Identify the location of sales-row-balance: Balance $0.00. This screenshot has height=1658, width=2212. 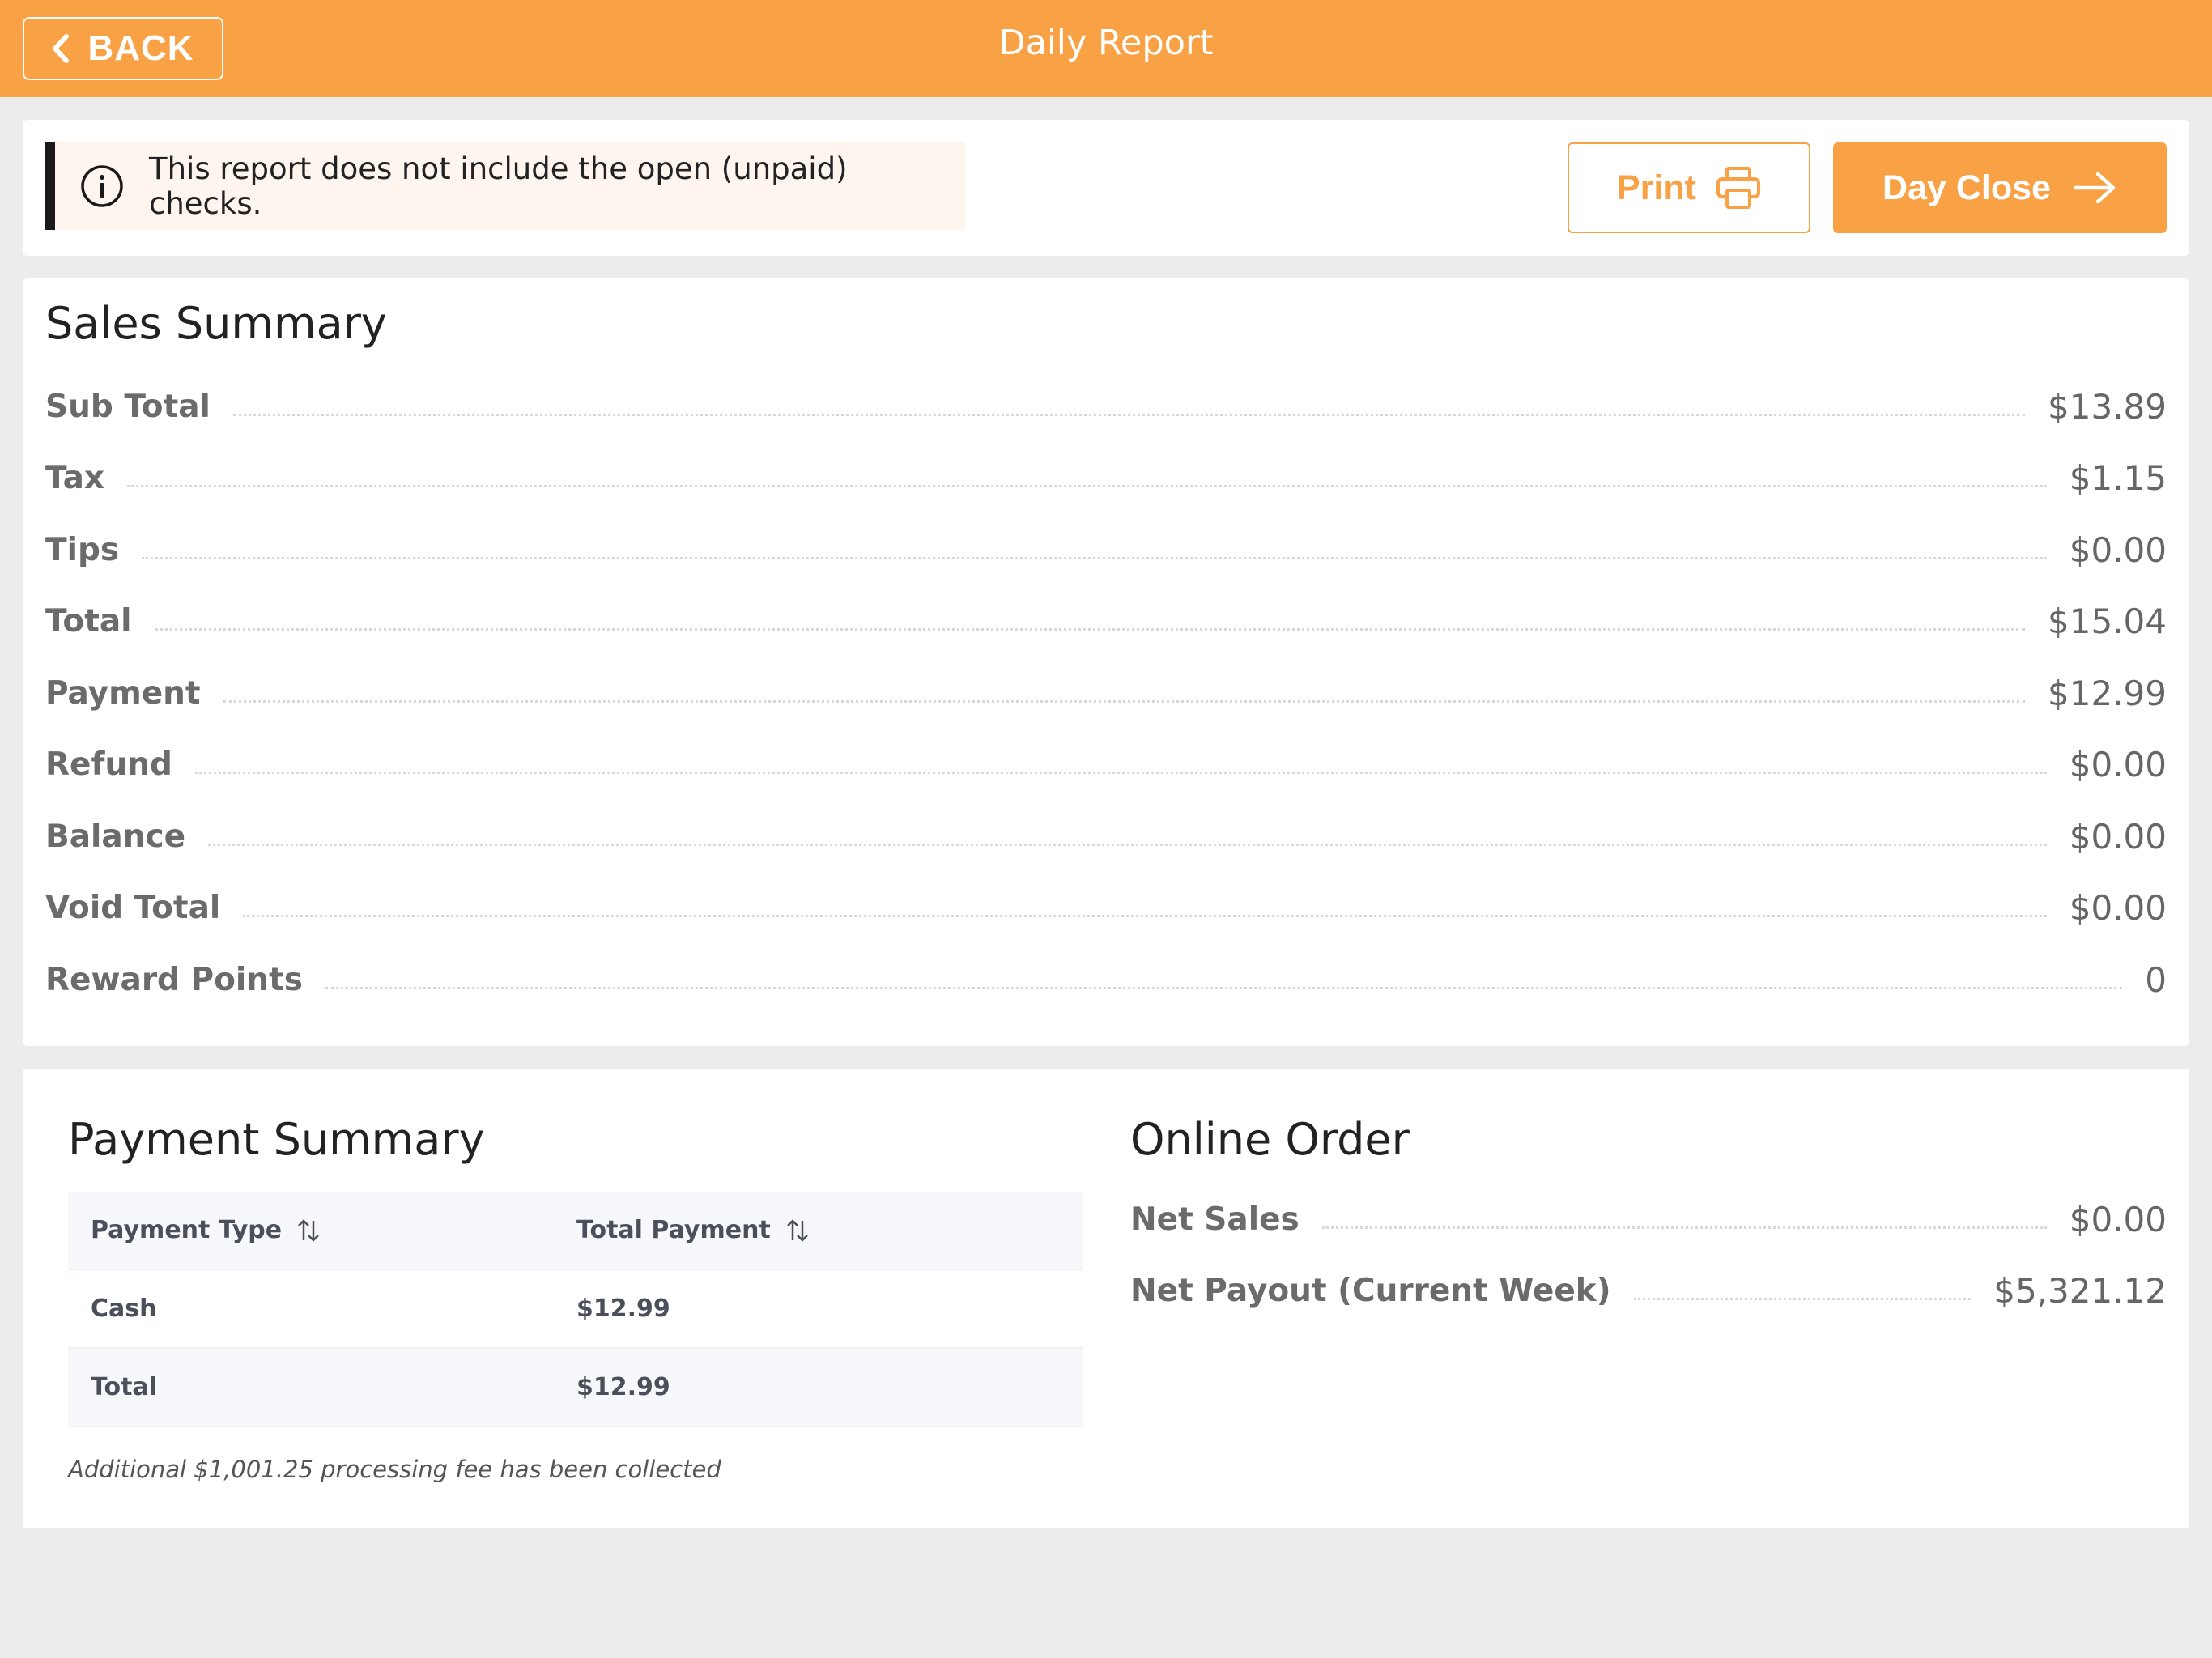
(1106, 837).